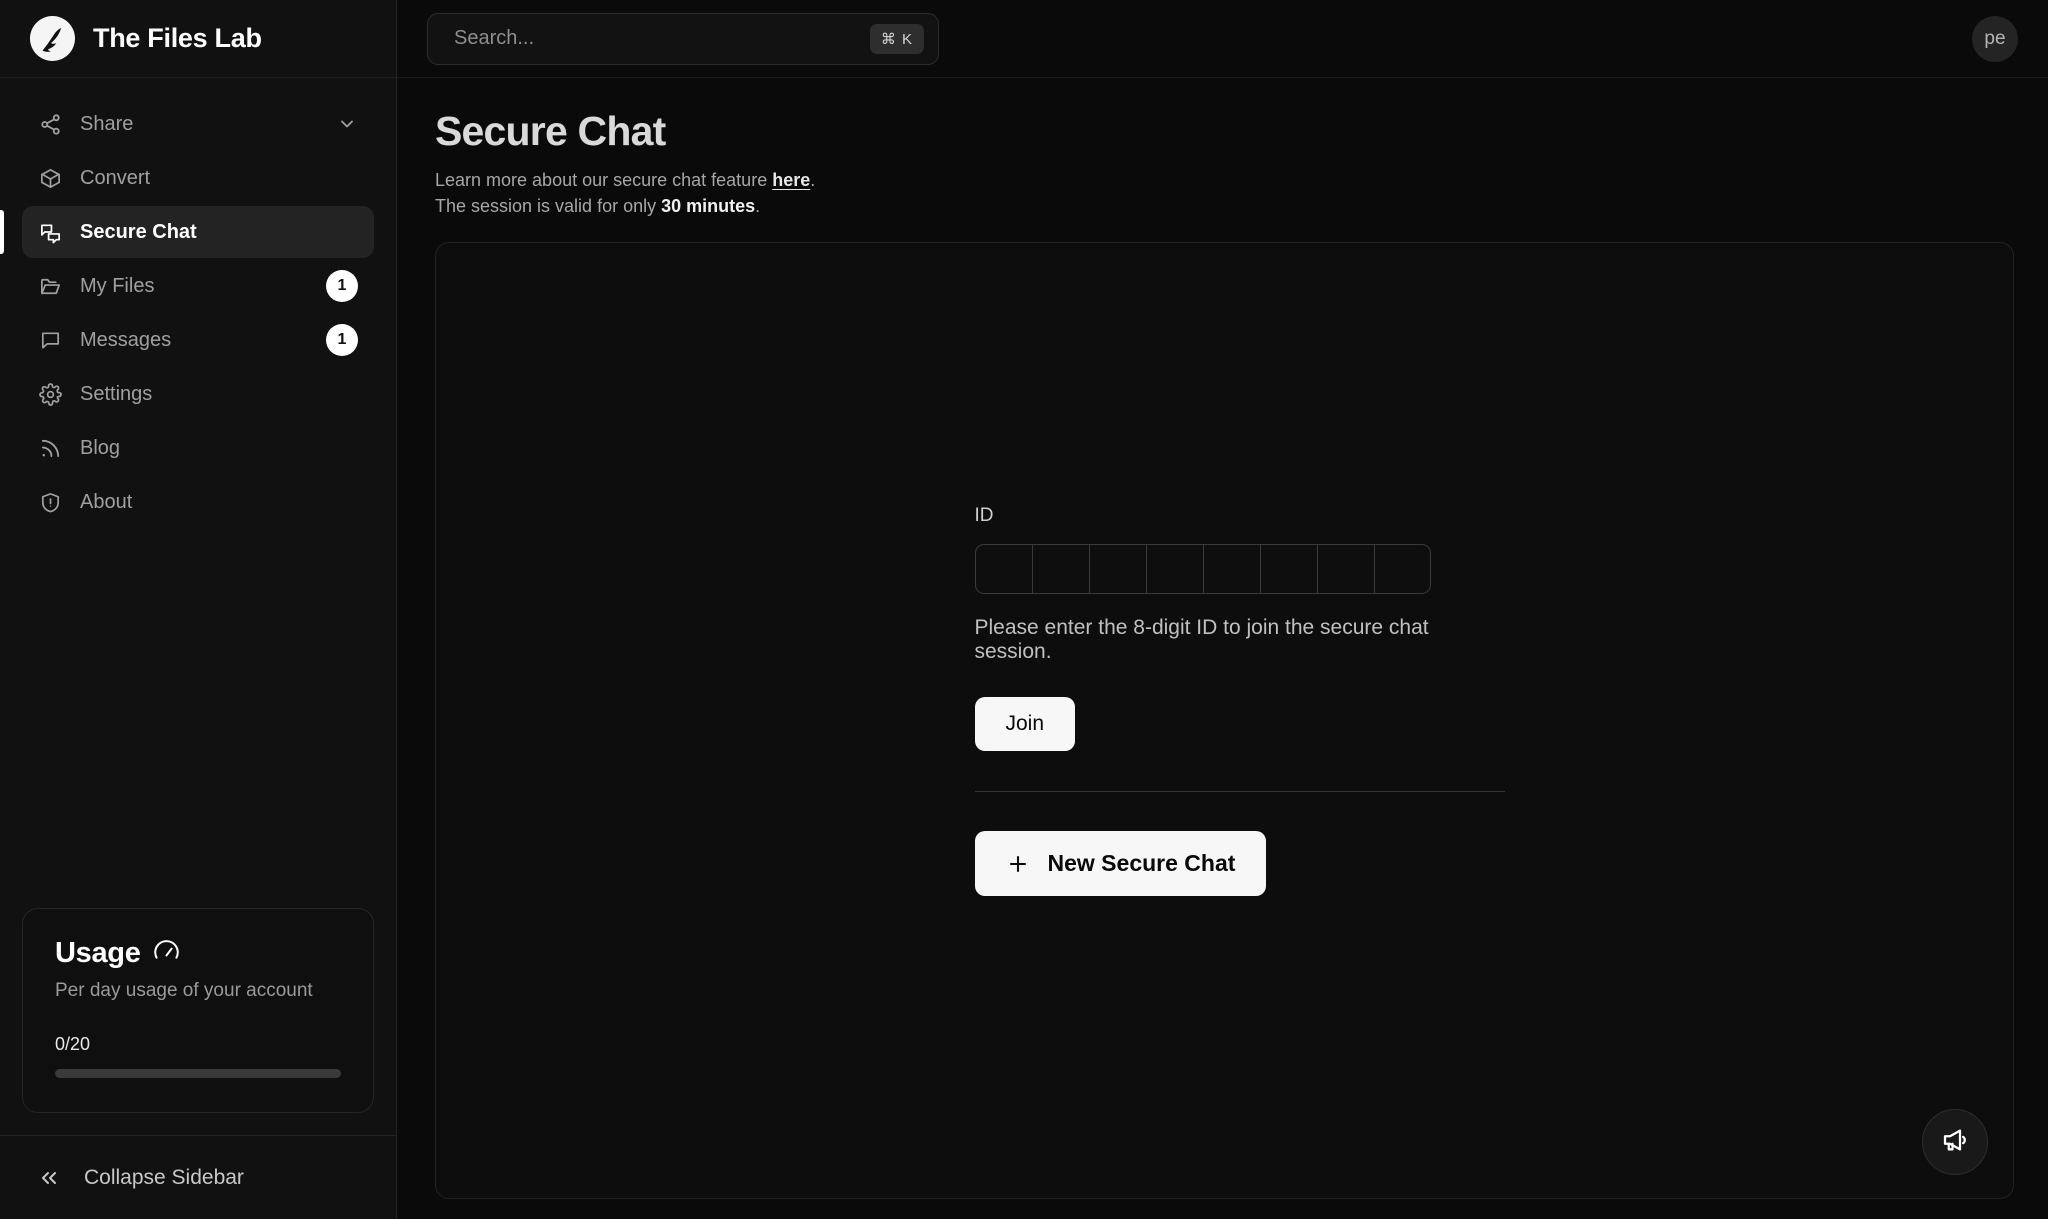 The height and width of the screenshot is (1219, 2048). I want to click on usage-header: Usage, so click(198, 953).